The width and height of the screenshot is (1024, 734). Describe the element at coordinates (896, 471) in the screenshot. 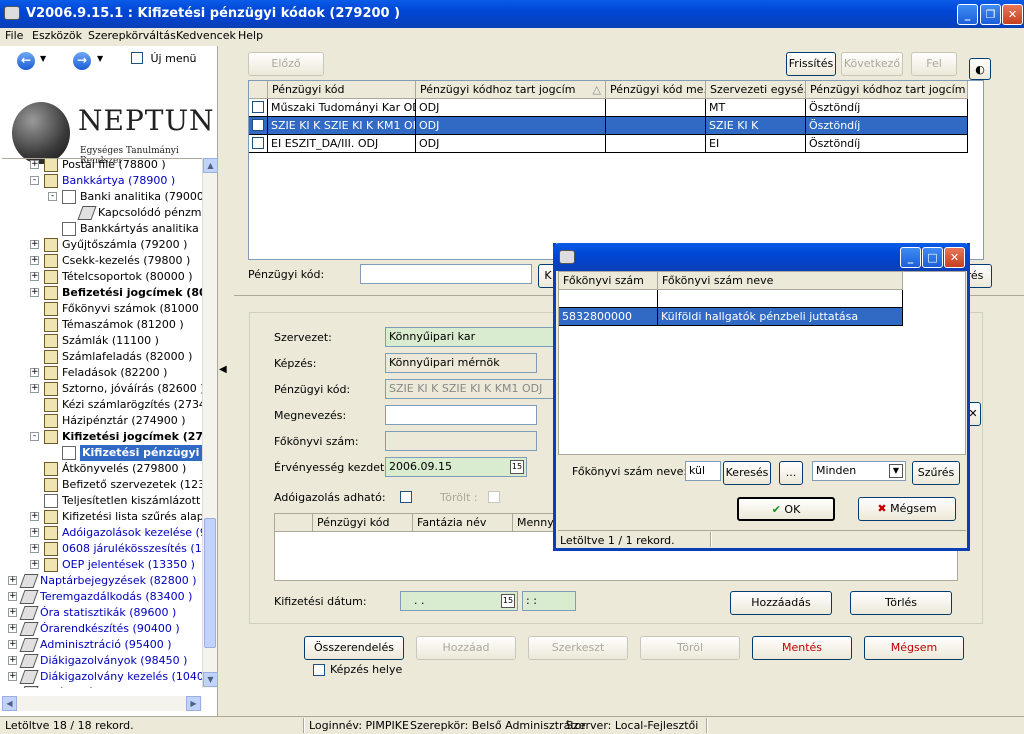

I see `chevron-down-icon: ▼` at that location.